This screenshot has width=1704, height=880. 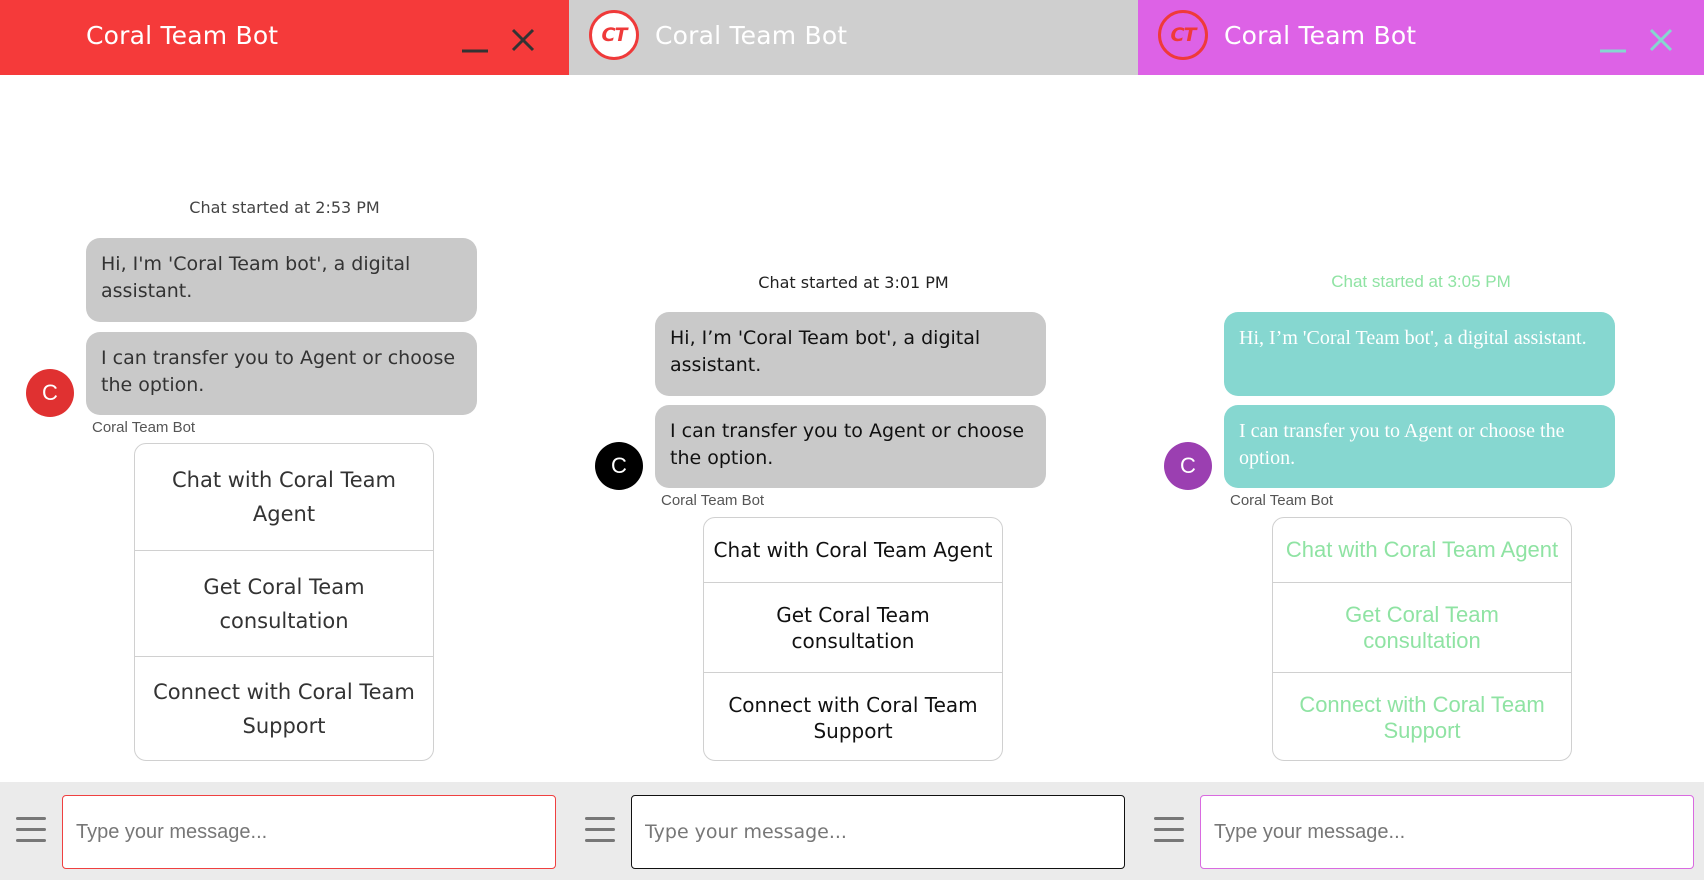 What do you see at coordinates (853, 282) in the screenshot?
I see `chat-start-time: Chat started at 3:01 PM` at bounding box center [853, 282].